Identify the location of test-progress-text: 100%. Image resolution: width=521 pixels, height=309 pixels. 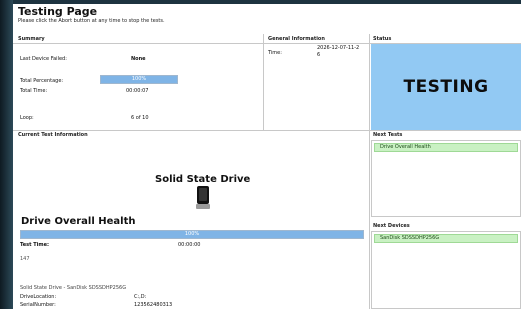
(192, 234).